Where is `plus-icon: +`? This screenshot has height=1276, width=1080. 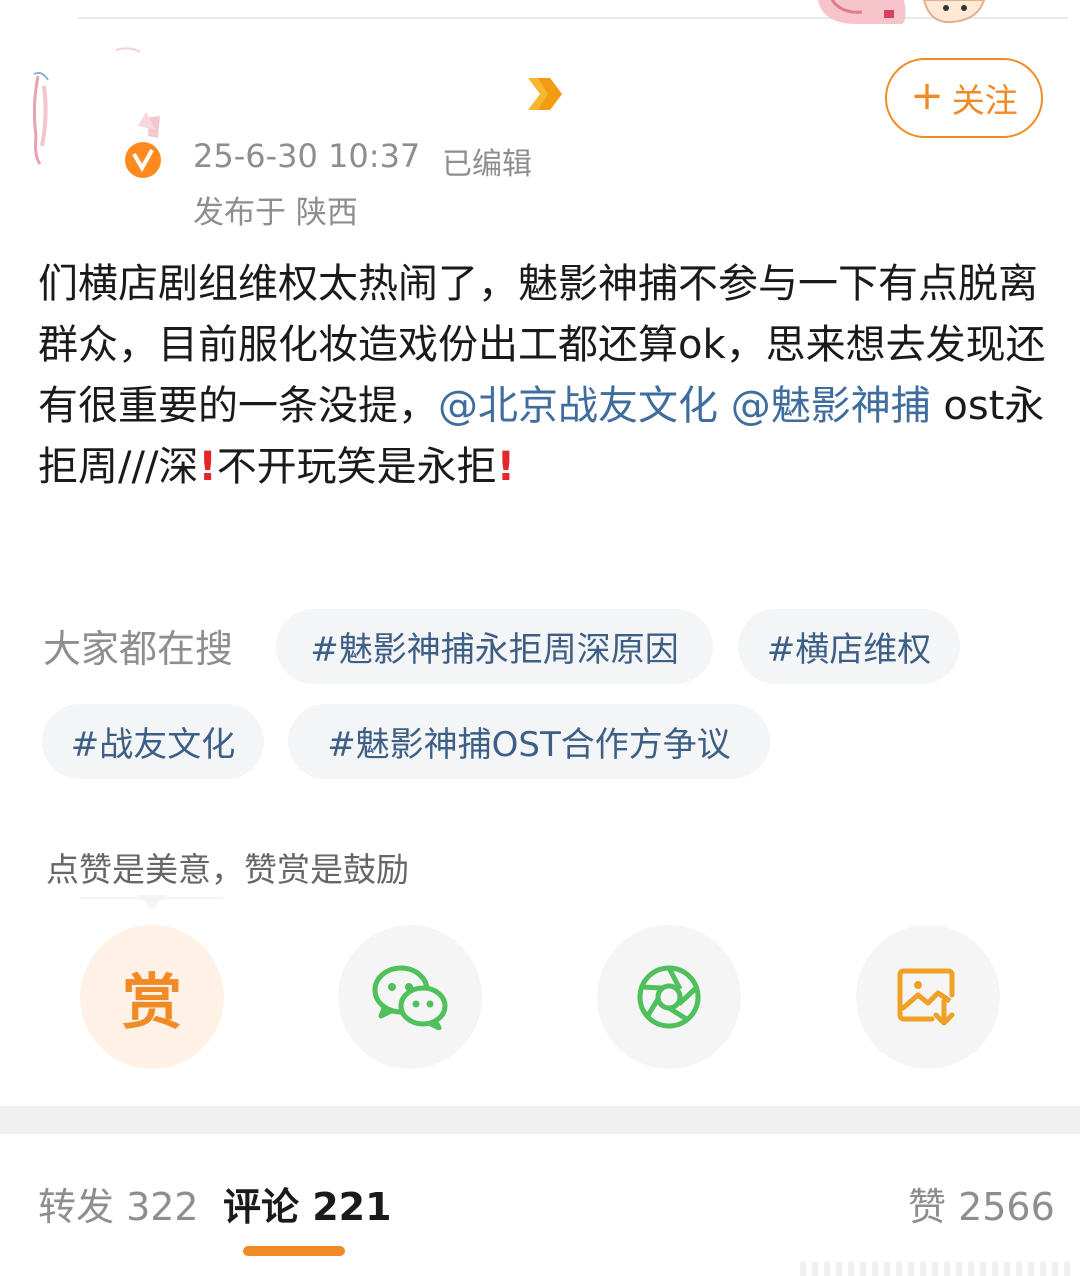
plus-icon: + is located at coordinates (927, 96).